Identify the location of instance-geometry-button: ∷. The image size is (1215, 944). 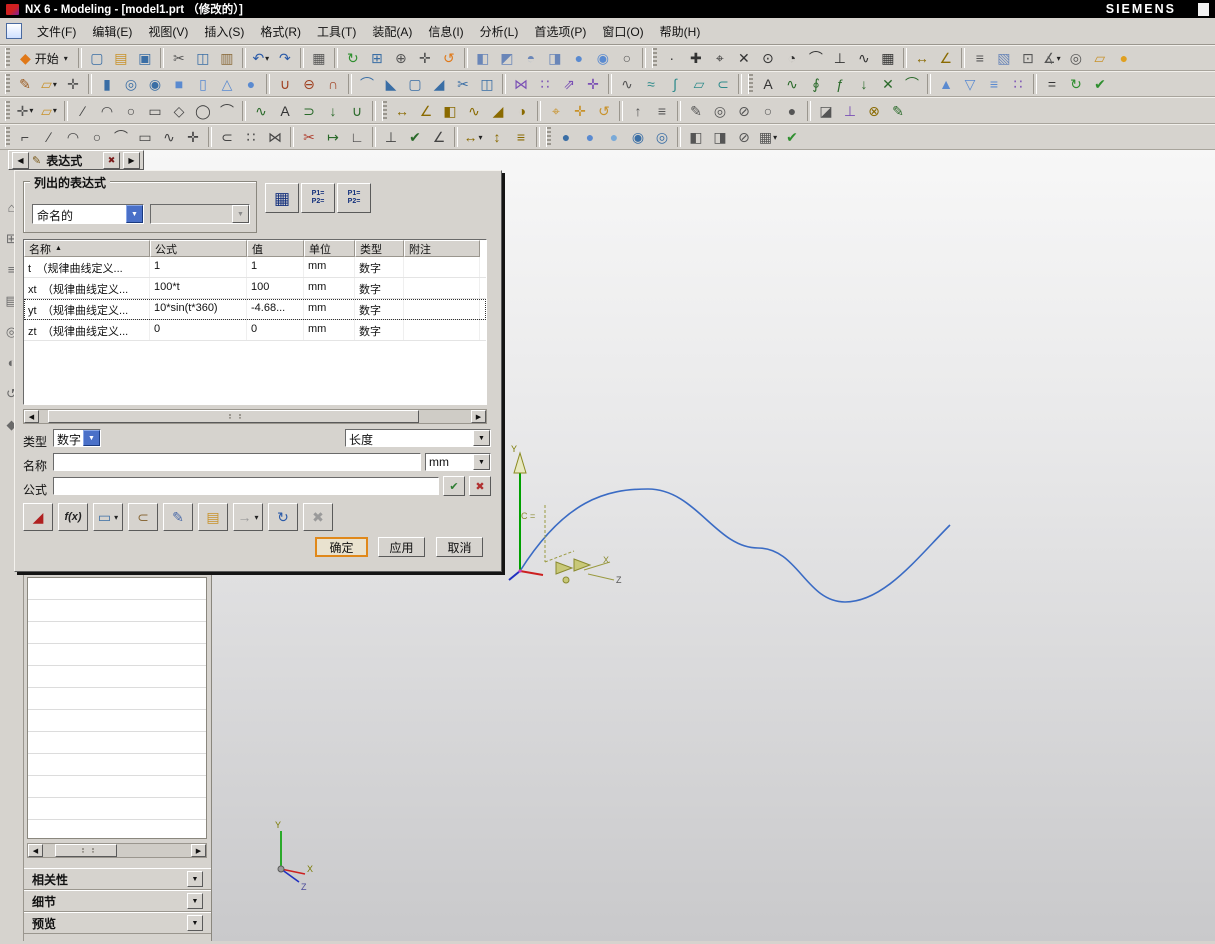
(1018, 84).